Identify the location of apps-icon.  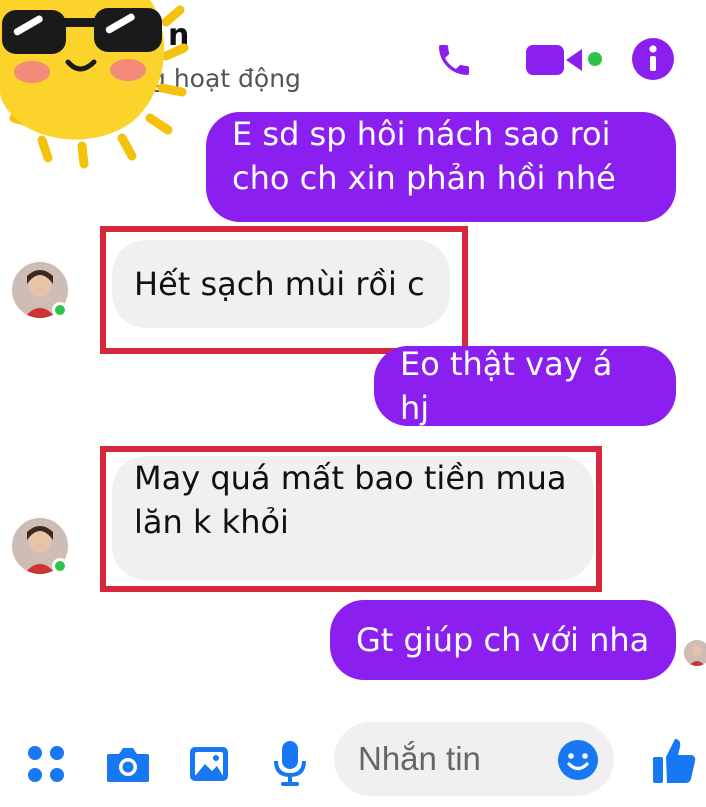
(46, 764).